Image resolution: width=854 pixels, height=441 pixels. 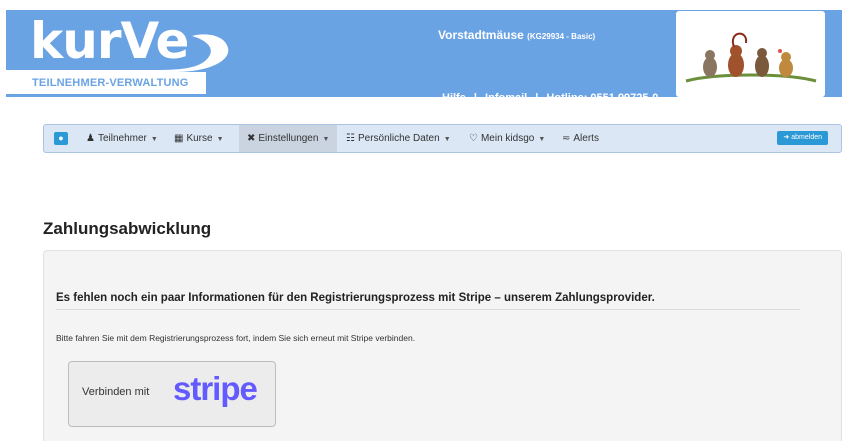 I want to click on logout-button: ➜ abmelden, so click(x=802, y=138).